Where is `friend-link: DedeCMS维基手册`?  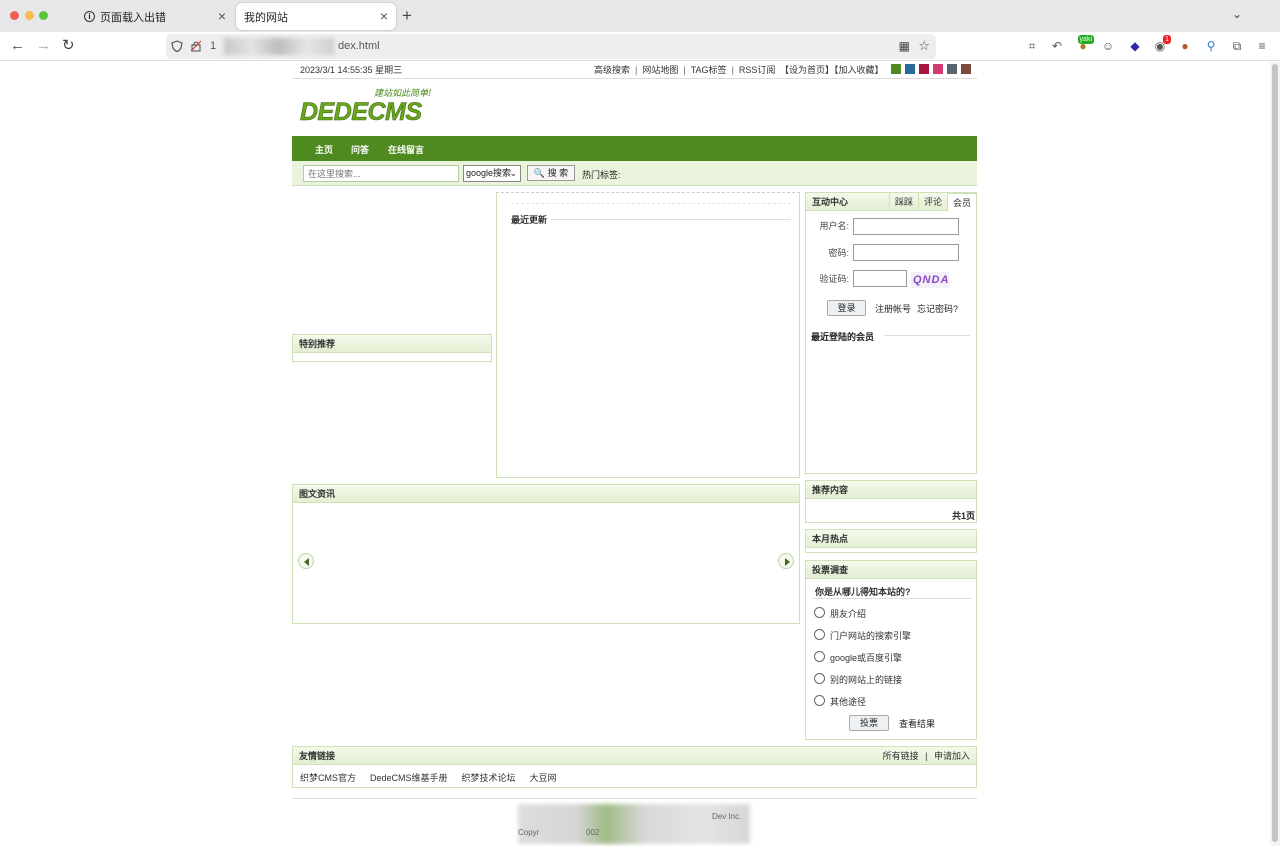
friend-link: DedeCMS维基手册 is located at coordinates (409, 777).